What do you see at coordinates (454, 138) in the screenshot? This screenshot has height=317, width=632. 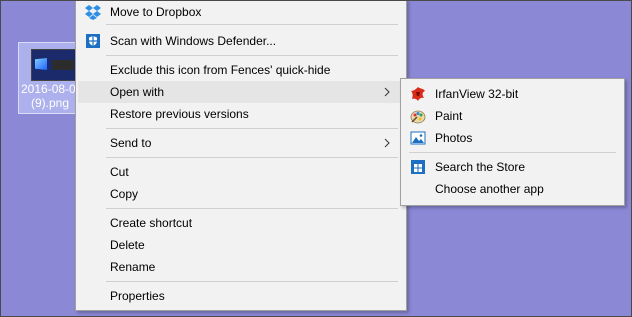 I see `menu-item-label: Photos` at bounding box center [454, 138].